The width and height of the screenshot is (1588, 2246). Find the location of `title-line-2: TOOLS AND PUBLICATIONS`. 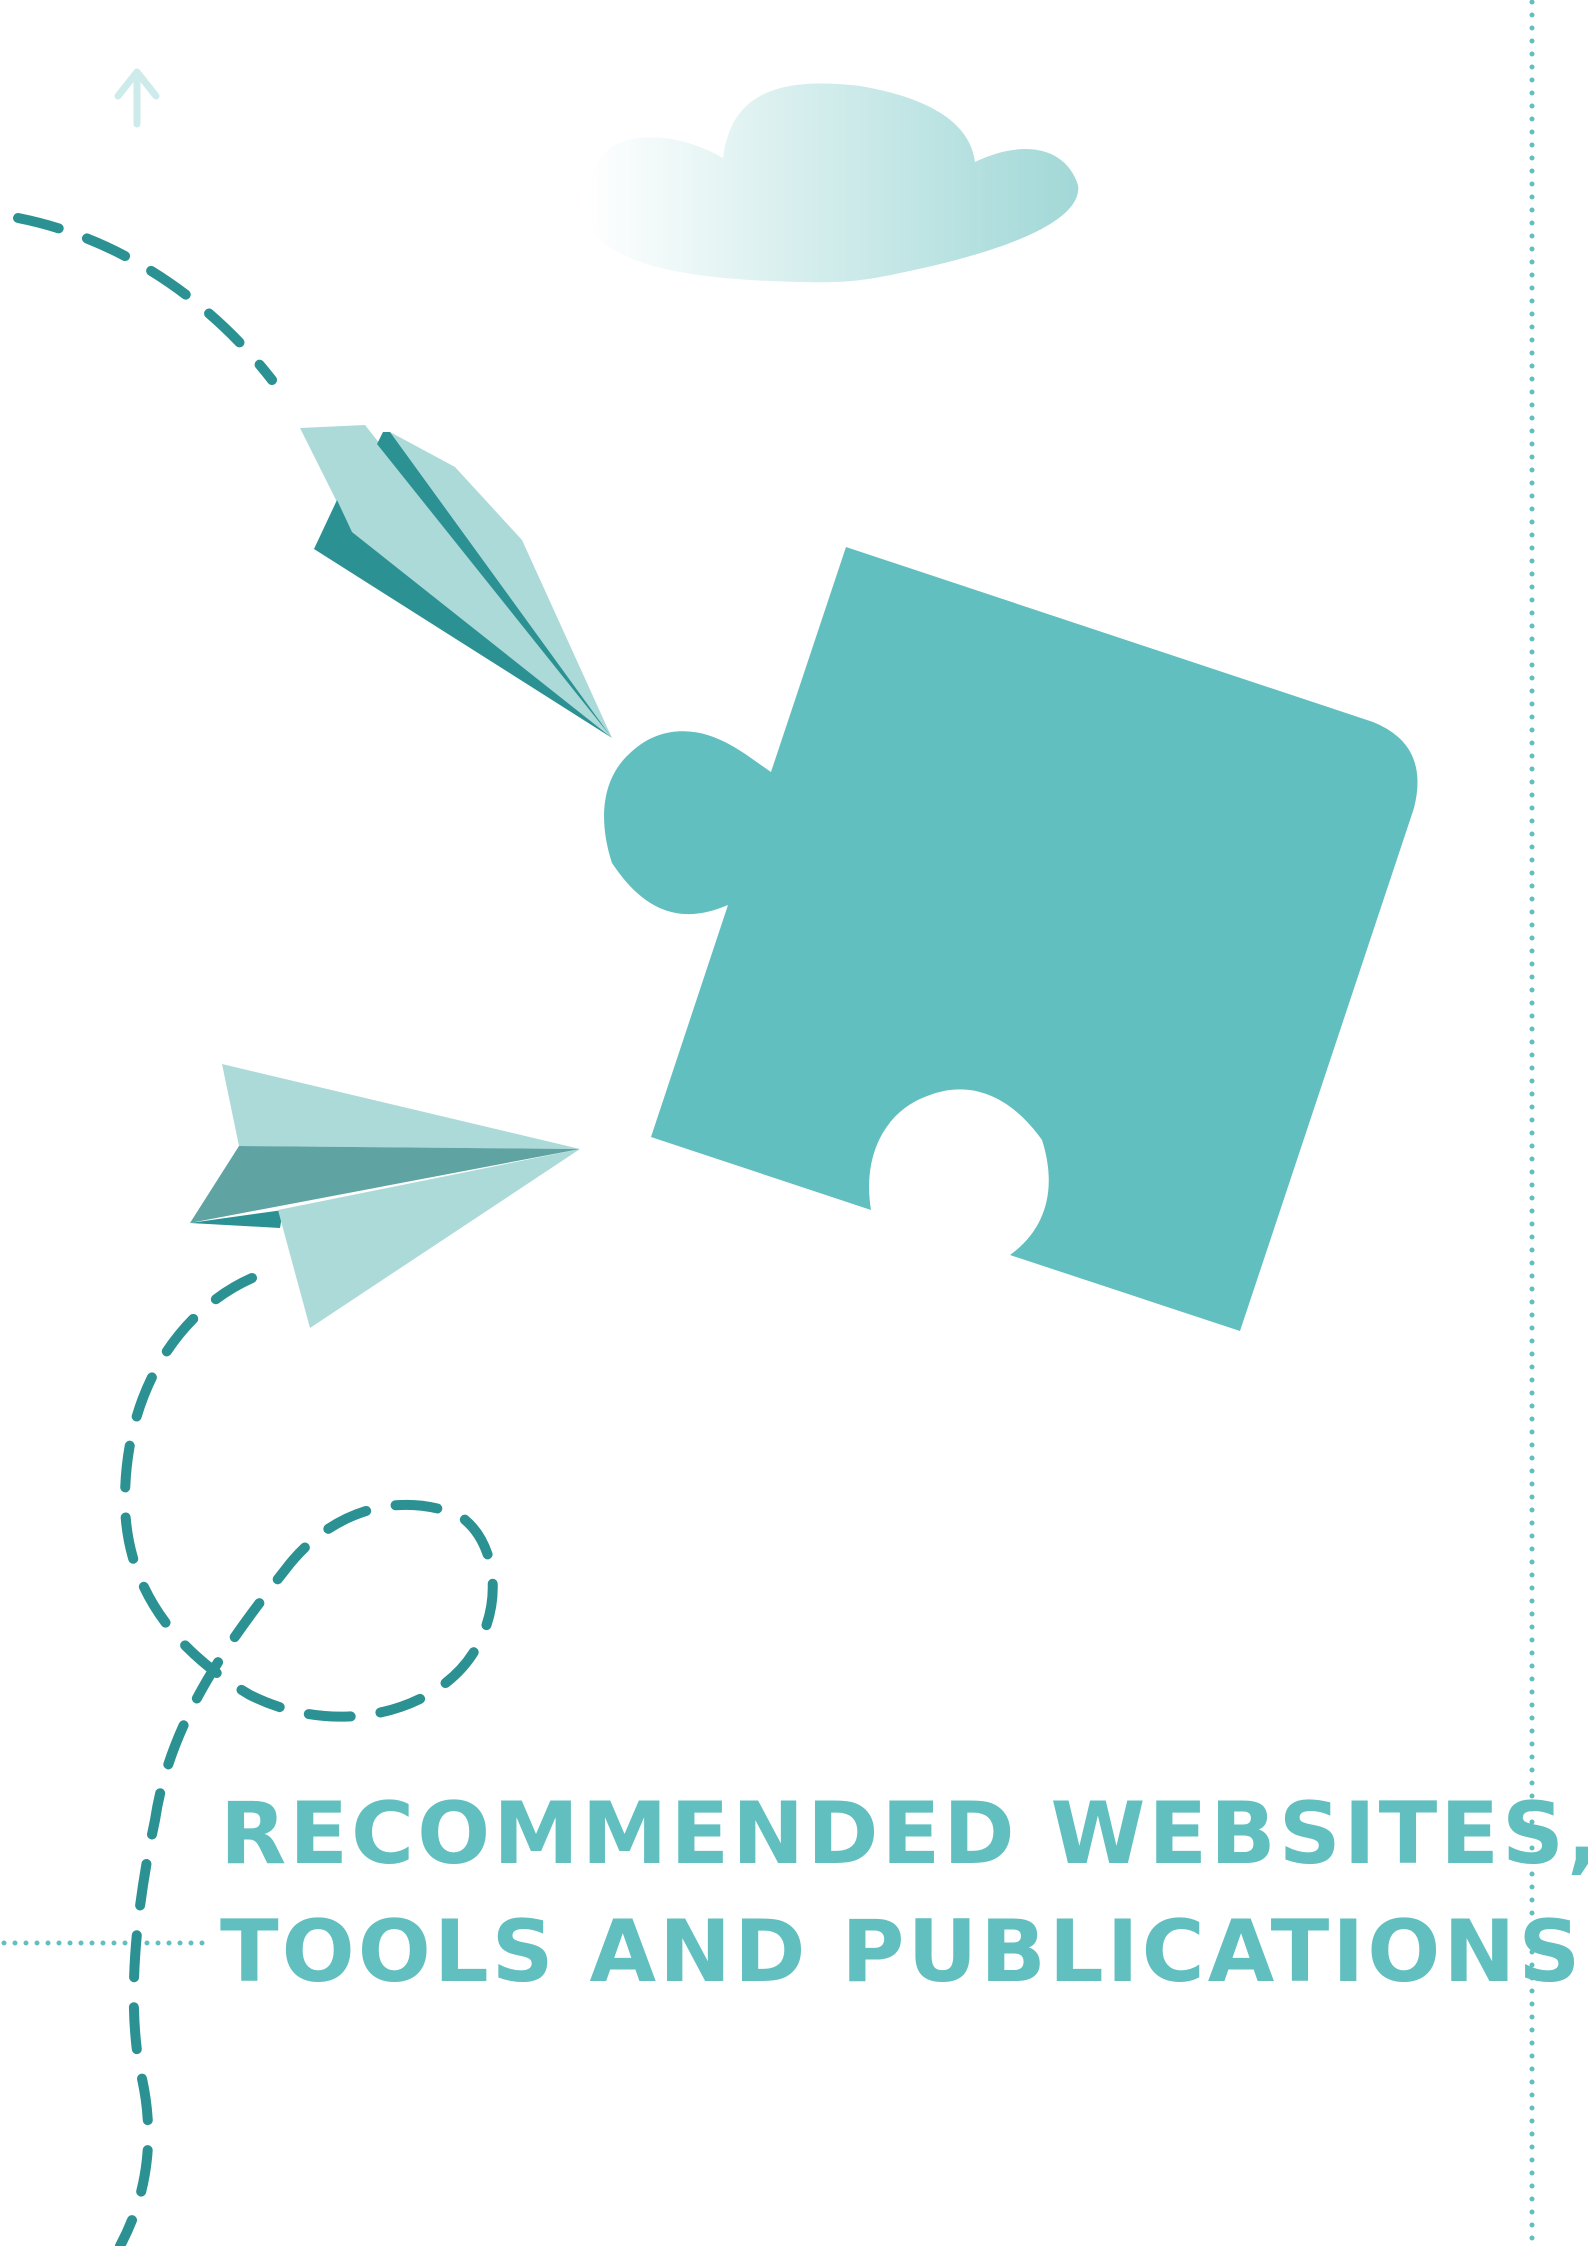

title-line-2: TOOLS AND PUBLICATIONS is located at coordinates (902, 1952).